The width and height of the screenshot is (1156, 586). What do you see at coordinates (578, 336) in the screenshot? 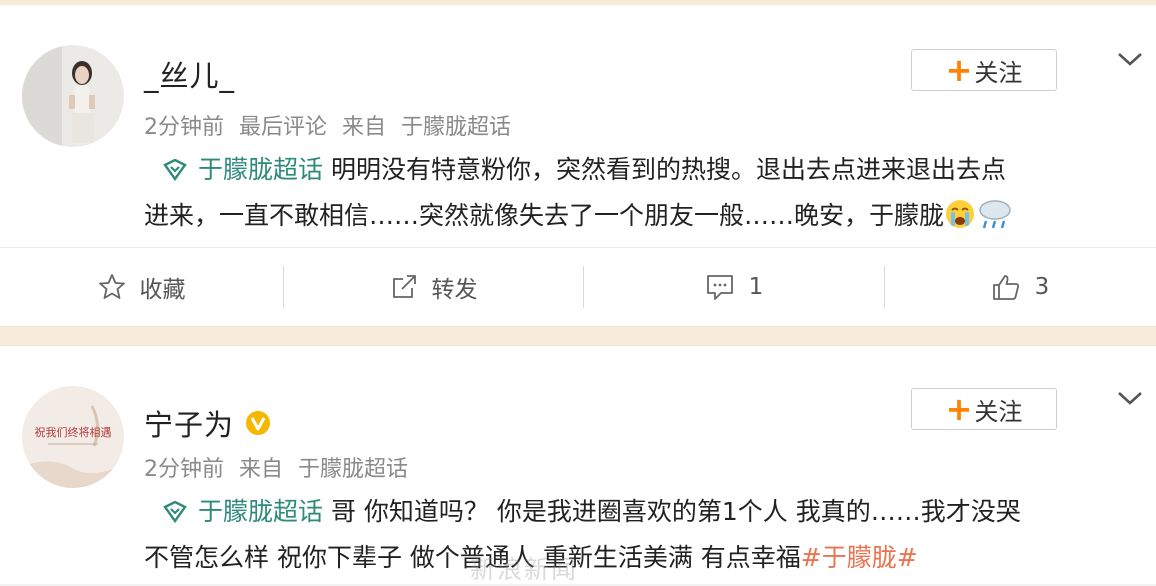
I see `feed-divider` at bounding box center [578, 336].